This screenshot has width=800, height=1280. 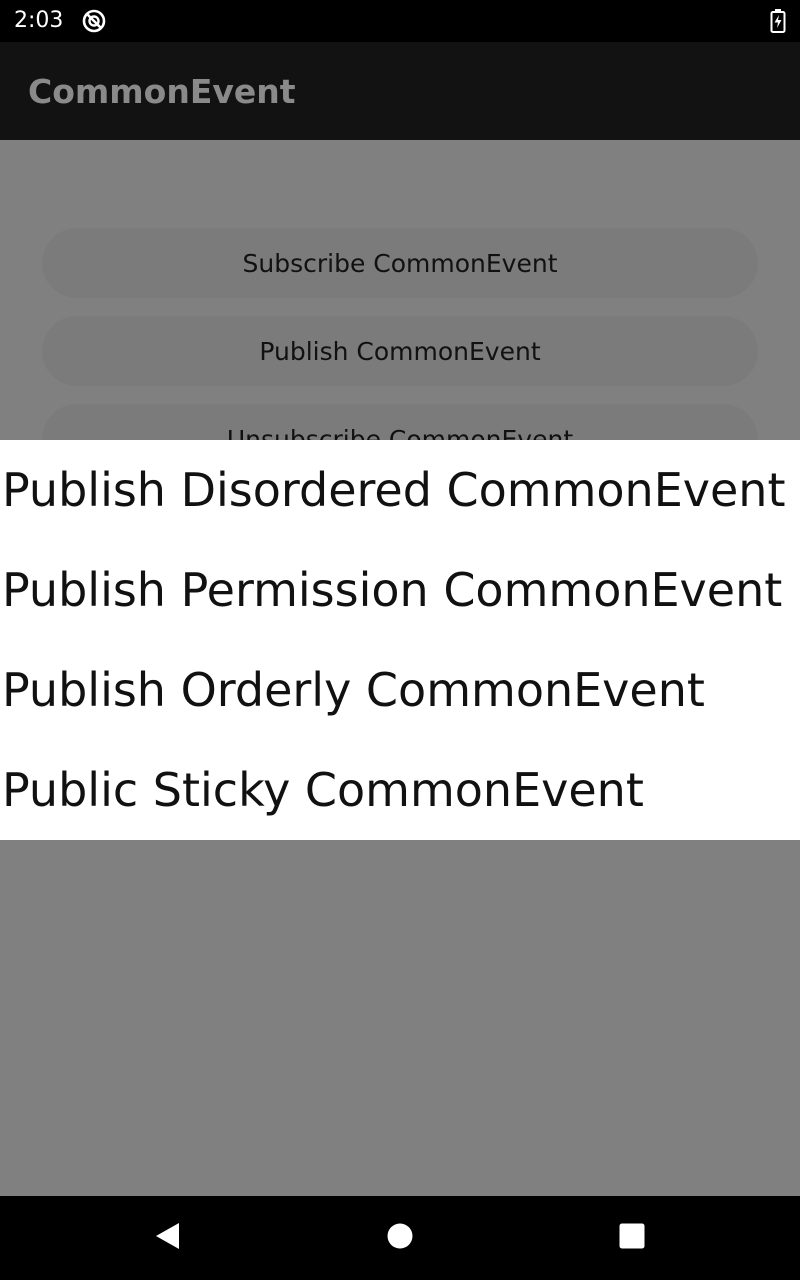 I want to click on publish-commonevent-button: Publish CommonEvent, so click(x=400, y=351).